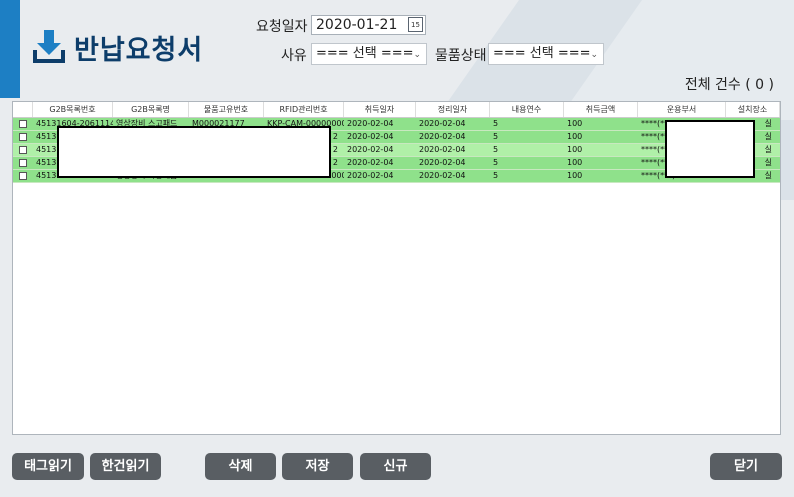  I want to click on item-status-label: 물품상태, so click(461, 56).